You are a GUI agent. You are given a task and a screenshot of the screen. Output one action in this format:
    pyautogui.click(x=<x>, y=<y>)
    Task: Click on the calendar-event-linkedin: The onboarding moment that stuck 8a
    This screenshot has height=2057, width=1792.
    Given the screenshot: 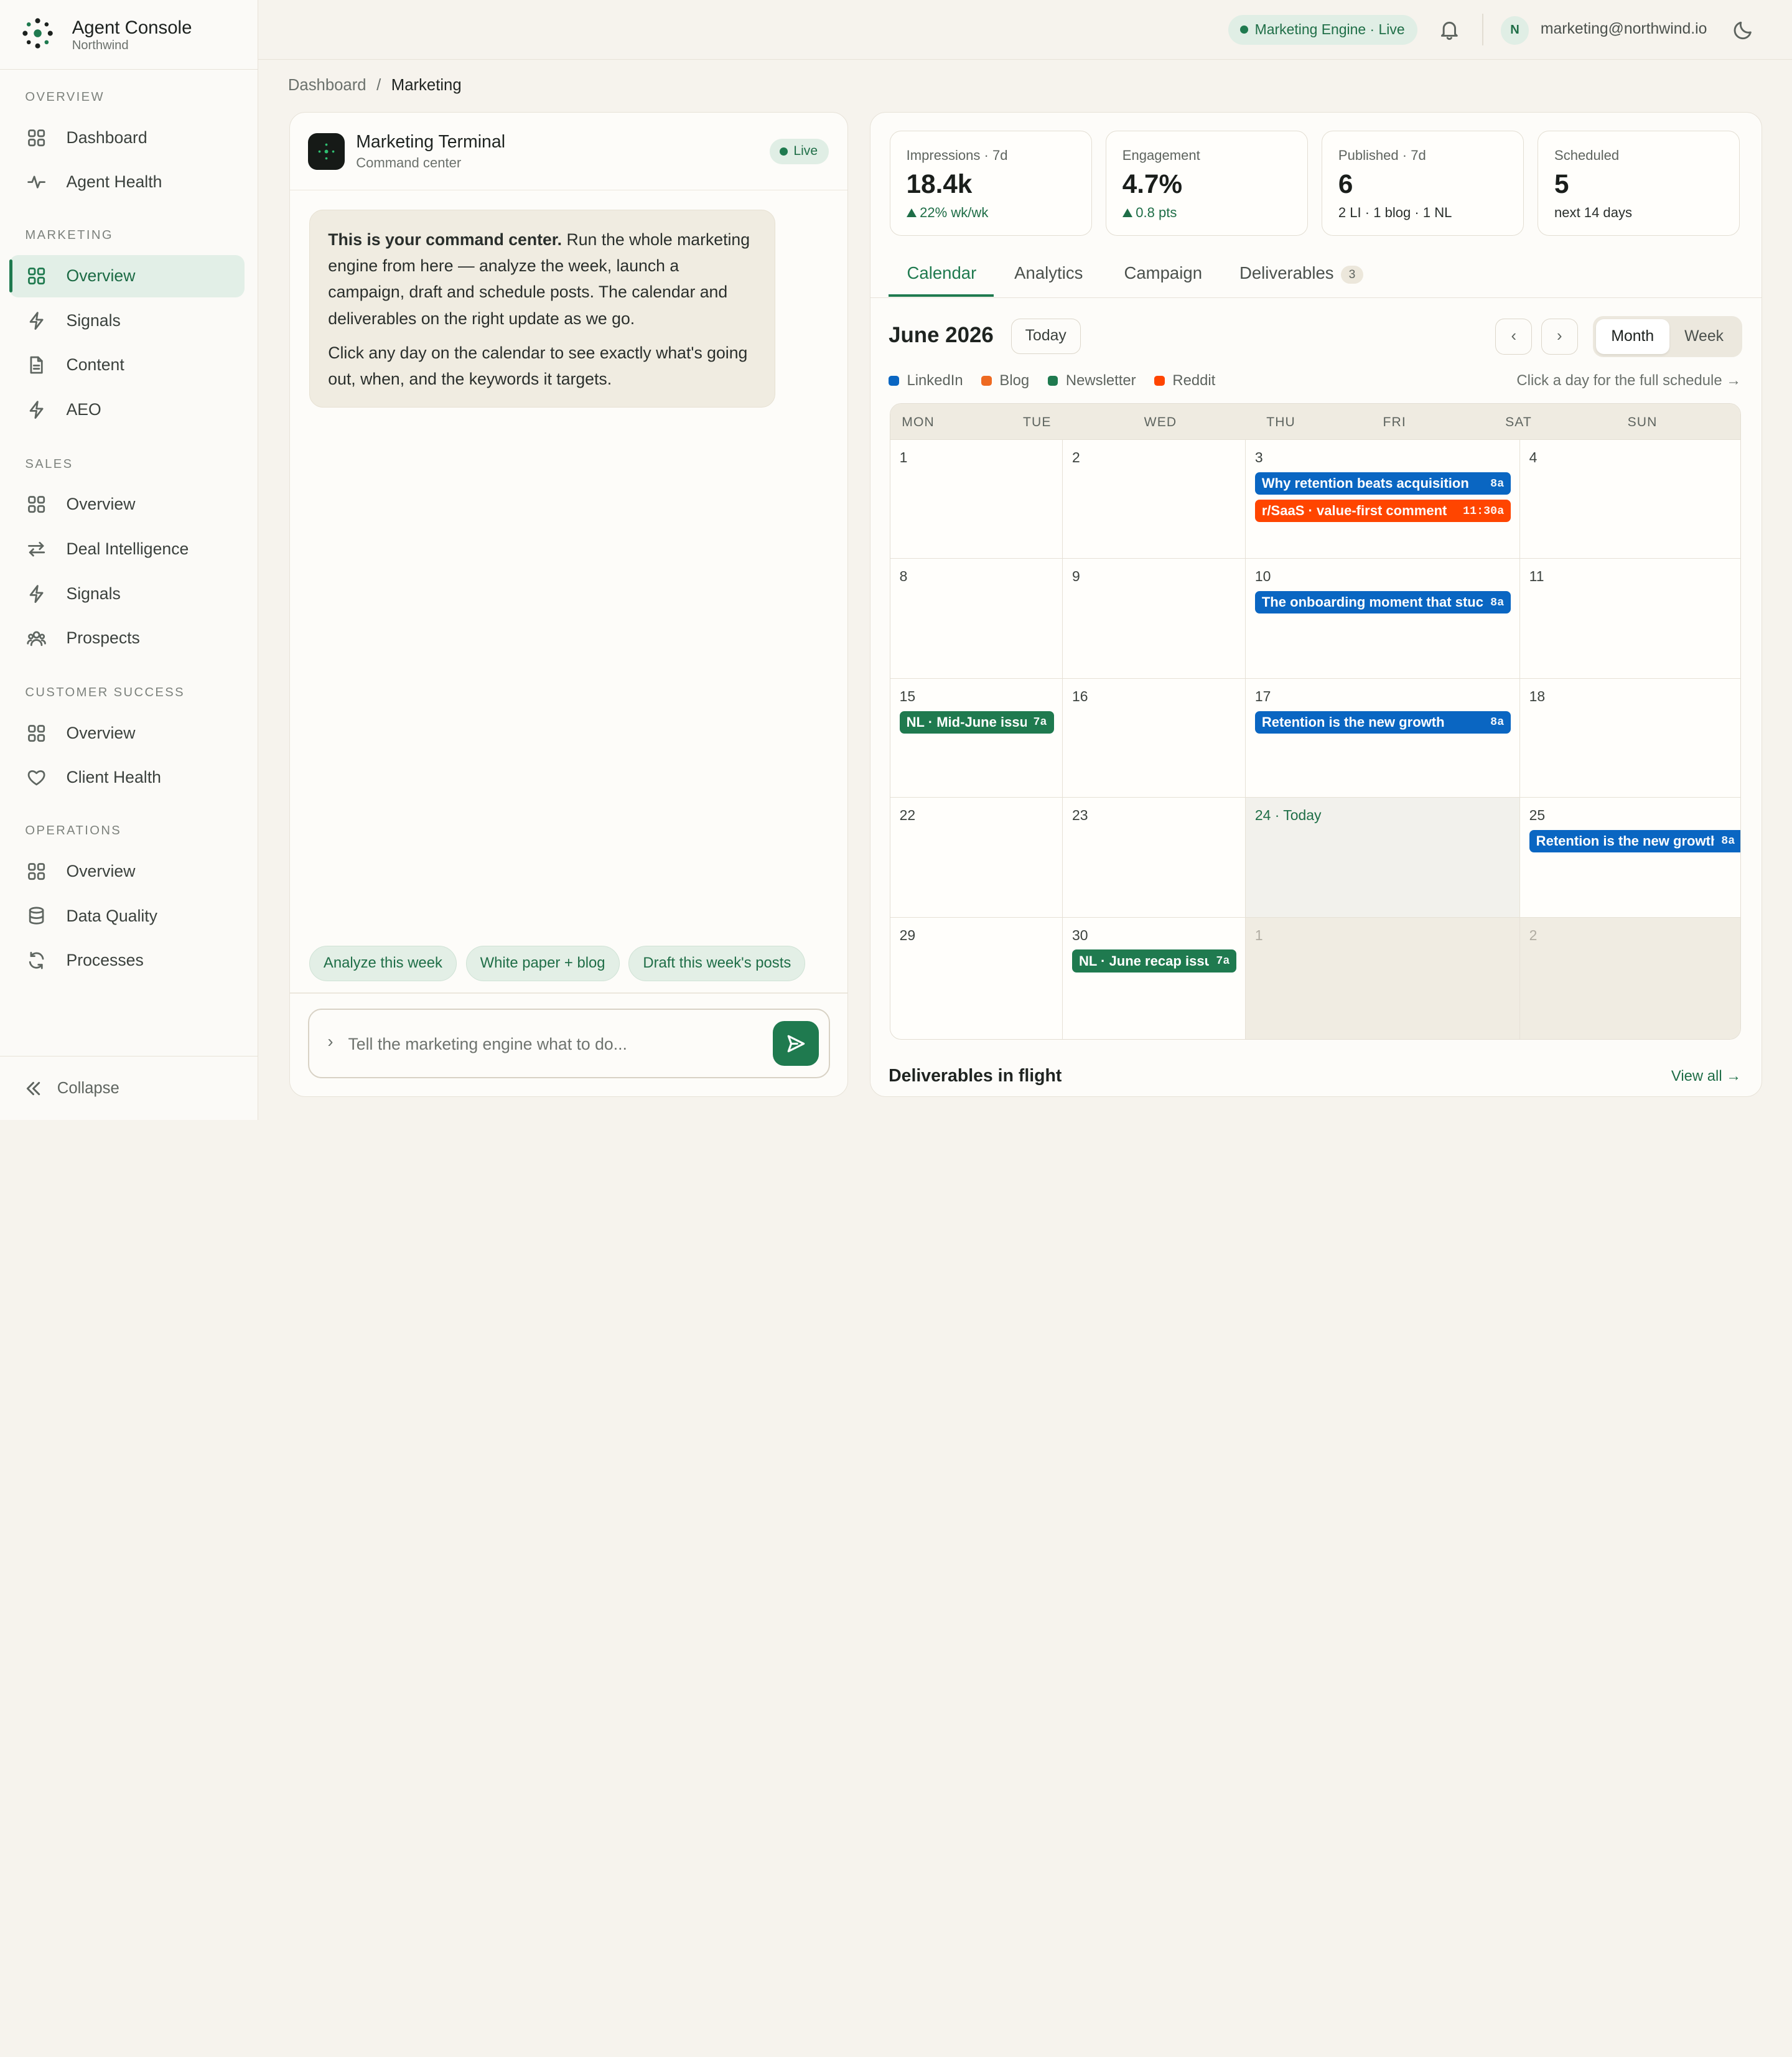 What is the action you would take?
    pyautogui.click(x=1382, y=602)
    